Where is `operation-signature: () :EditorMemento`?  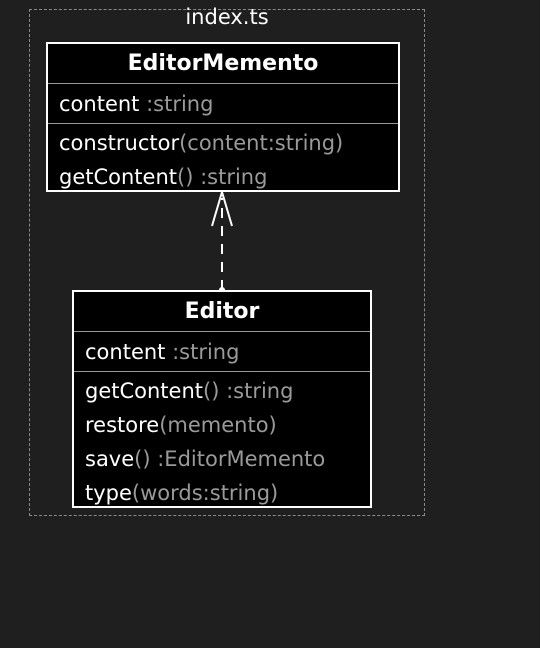
operation-signature: () :EditorMemento is located at coordinates (230, 459).